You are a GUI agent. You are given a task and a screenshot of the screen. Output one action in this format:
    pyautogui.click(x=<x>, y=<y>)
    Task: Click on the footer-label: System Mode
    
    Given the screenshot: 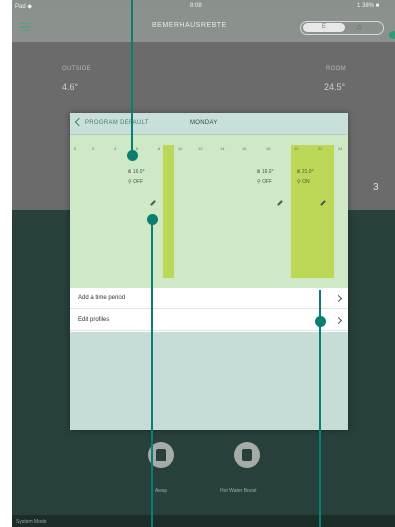 What is the action you would take?
    pyautogui.click(x=31, y=522)
    